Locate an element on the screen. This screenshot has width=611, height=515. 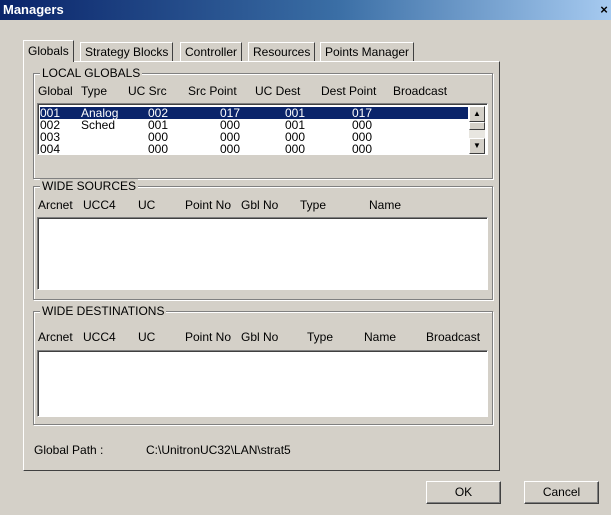
cell-src-point: 000 is located at coordinates (230, 149).